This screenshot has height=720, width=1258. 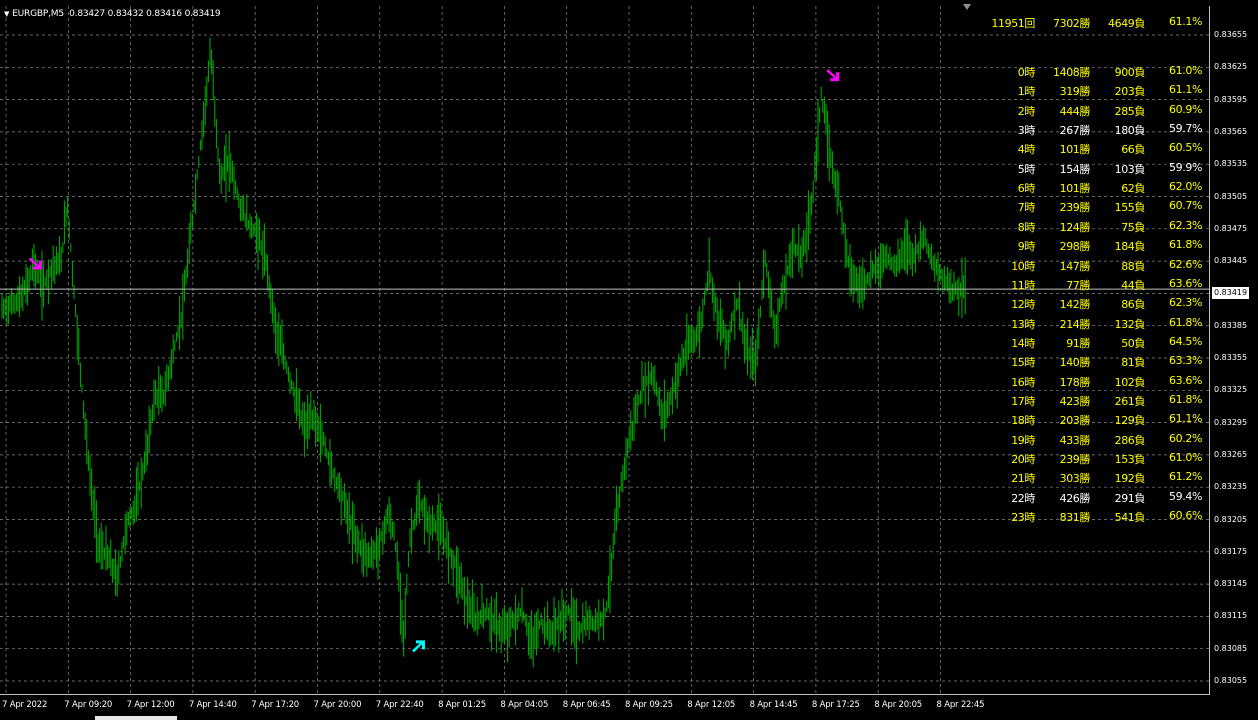 I want to click on stats-cell: 59.4%, so click(x=1185, y=496).